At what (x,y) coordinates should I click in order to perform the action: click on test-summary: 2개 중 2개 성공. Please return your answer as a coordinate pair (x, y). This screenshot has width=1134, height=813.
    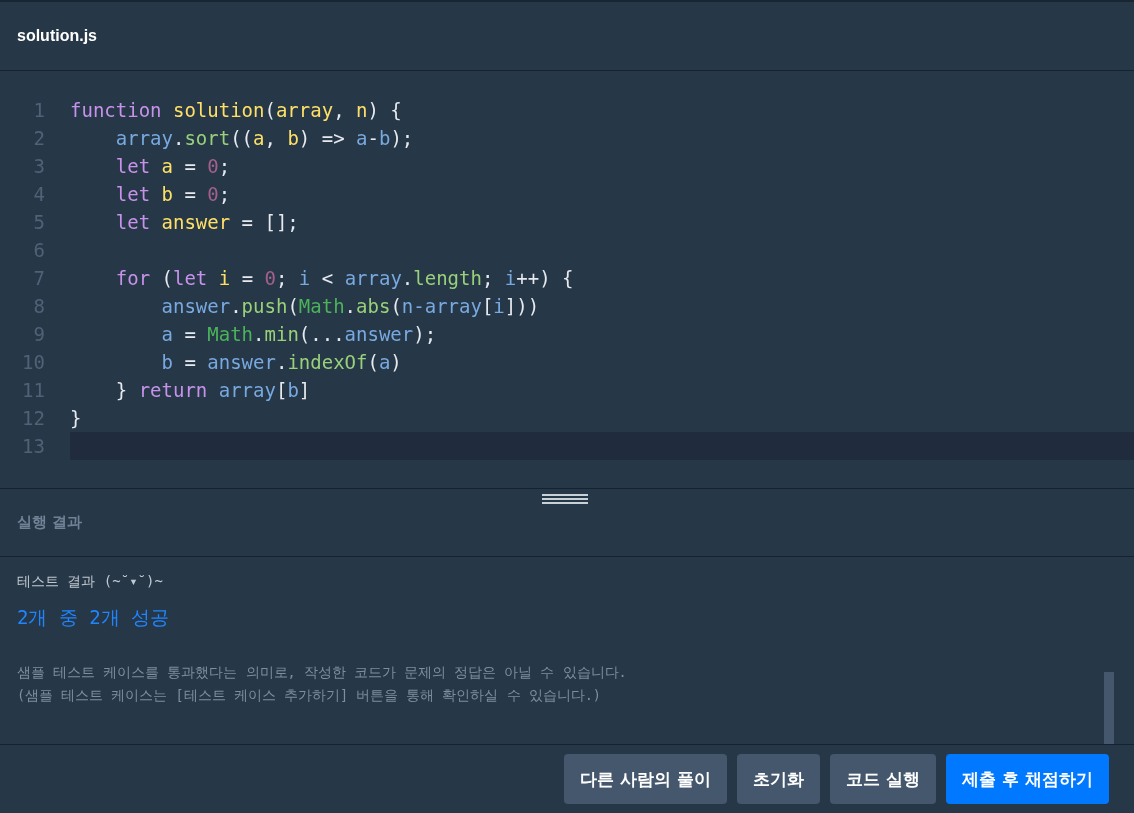
    Looking at the image, I should click on (94, 617).